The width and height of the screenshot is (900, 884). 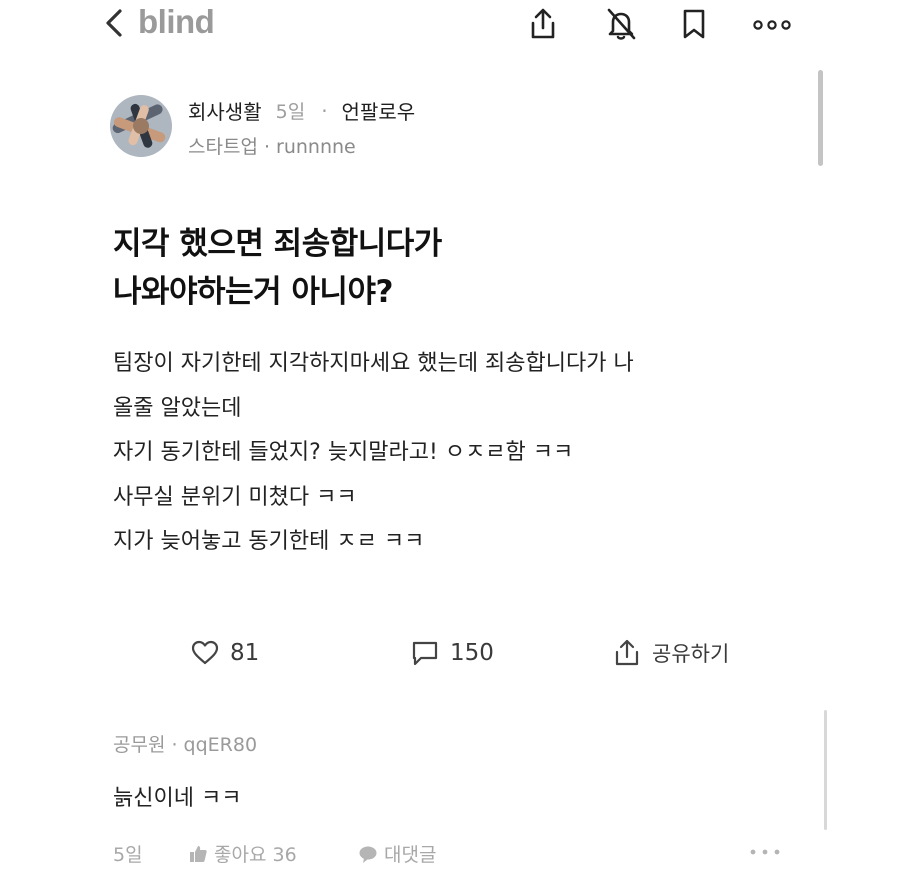 I want to click on top-bar: blind, so click(x=450, y=25).